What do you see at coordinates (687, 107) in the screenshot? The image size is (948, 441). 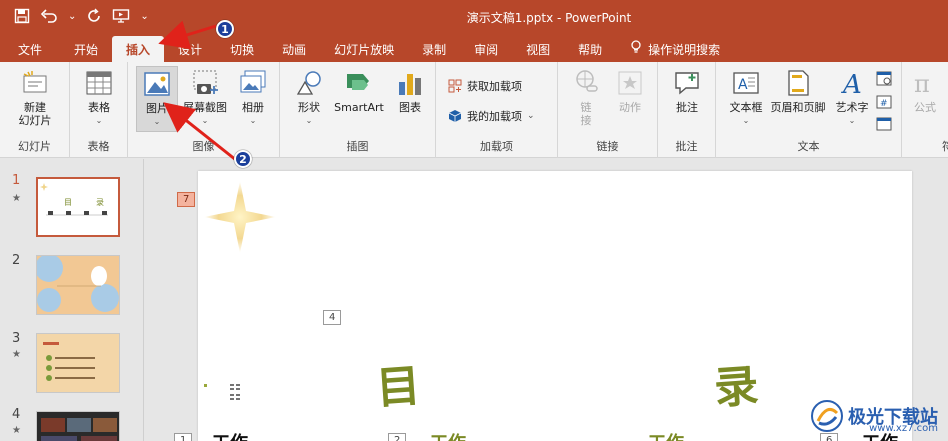 I see `comment-label: 批注` at bounding box center [687, 107].